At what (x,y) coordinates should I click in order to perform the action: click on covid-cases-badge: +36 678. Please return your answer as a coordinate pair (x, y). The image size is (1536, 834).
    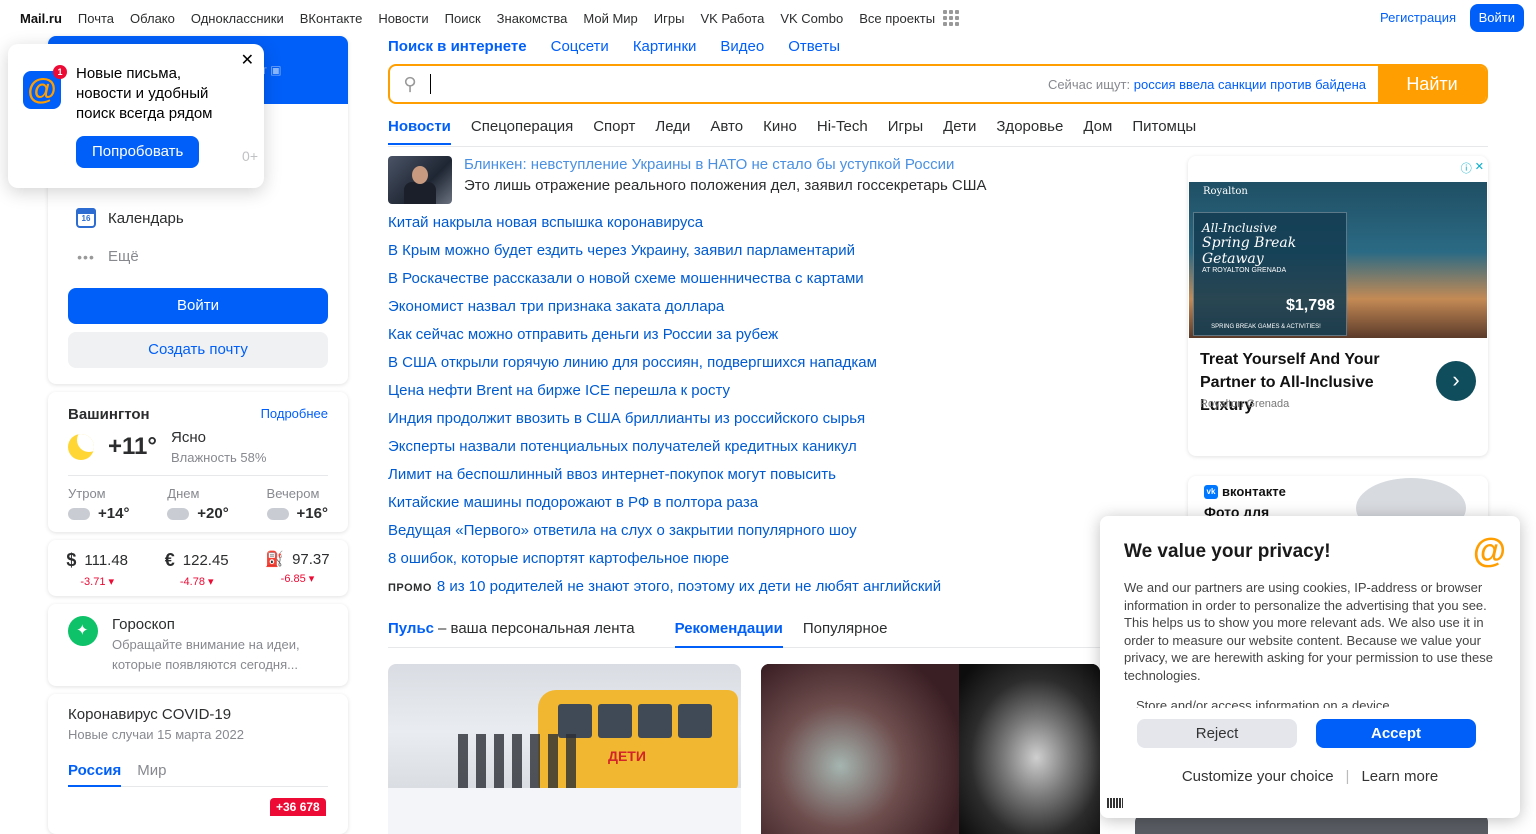
    Looking at the image, I should click on (298, 807).